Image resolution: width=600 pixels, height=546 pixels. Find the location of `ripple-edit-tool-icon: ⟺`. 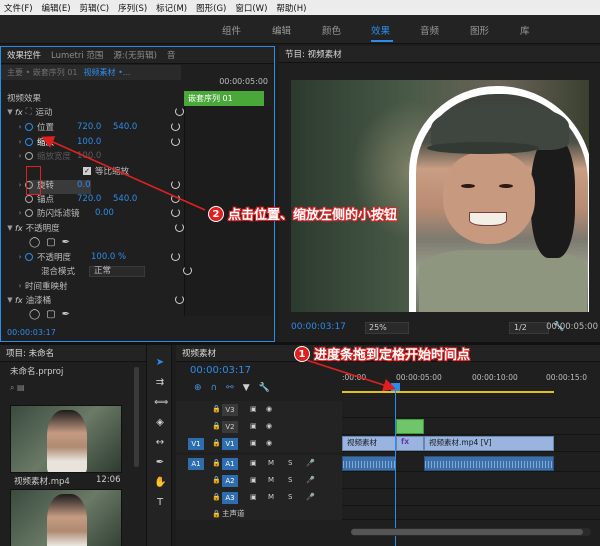

ripple-edit-tool-icon: ⟺ is located at coordinates (161, 403).